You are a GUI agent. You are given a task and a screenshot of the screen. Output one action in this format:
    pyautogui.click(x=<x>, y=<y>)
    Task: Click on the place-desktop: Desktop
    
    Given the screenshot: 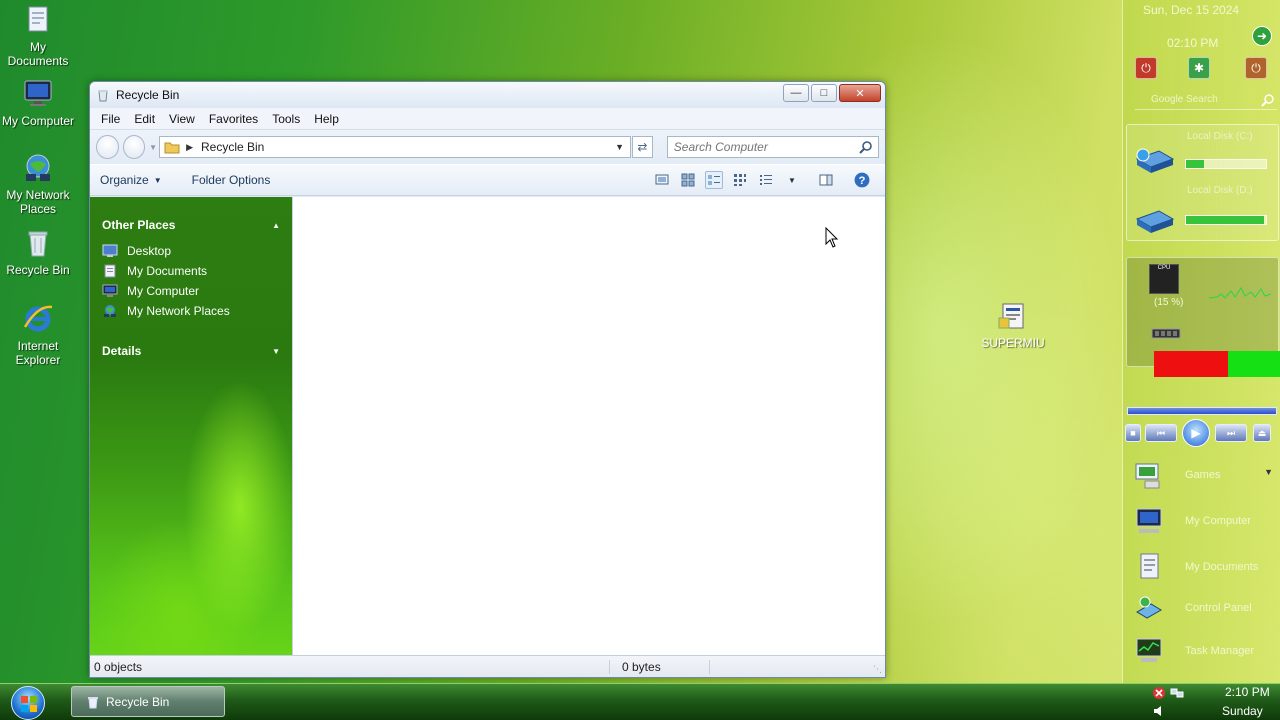 What is the action you would take?
    pyautogui.click(x=197, y=251)
    